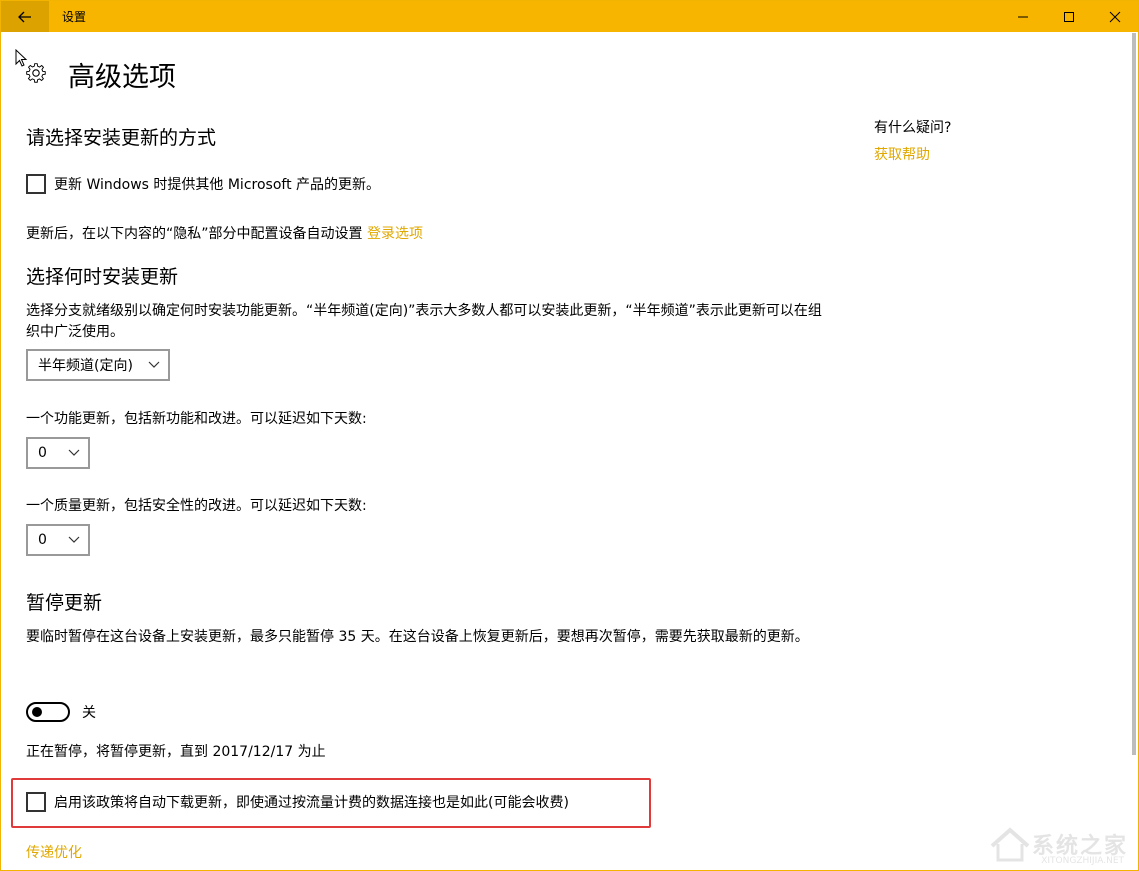 This screenshot has width=1139, height=871. What do you see at coordinates (912, 155) in the screenshot?
I see `get-help-link: 获取帮助` at bounding box center [912, 155].